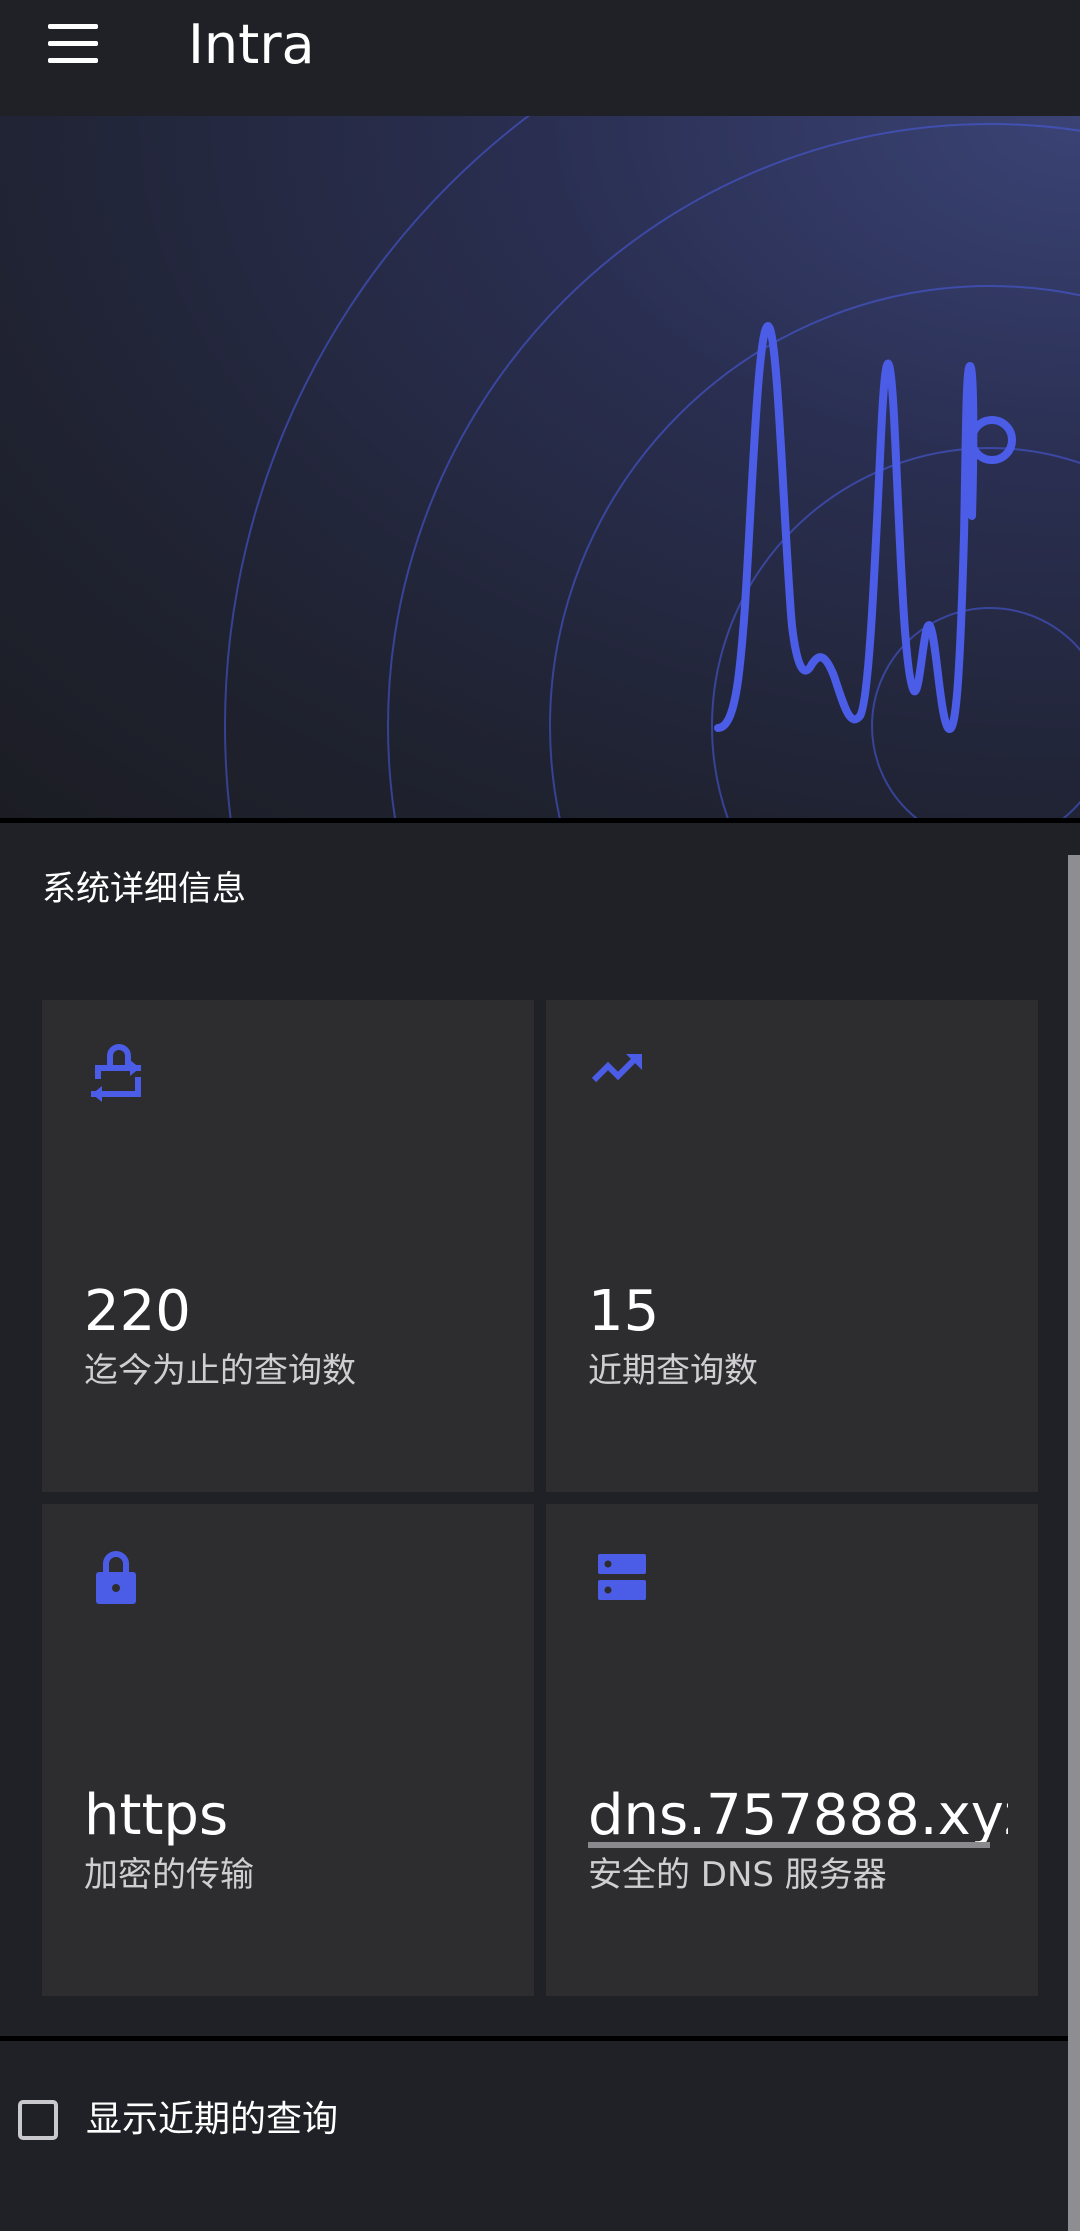 Image resolution: width=1080 pixels, height=2231 pixels. I want to click on top-app-bar: Intra, so click(540, 58).